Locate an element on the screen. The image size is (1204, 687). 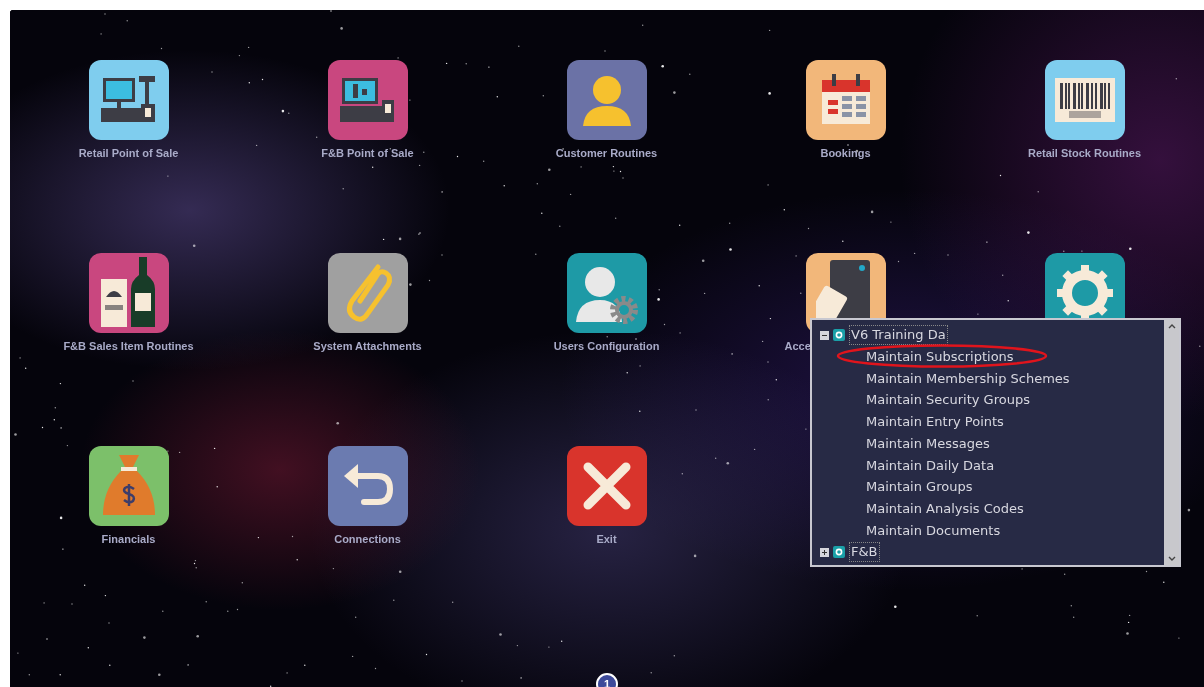
scrollbar is located at coordinates (1171, 442).